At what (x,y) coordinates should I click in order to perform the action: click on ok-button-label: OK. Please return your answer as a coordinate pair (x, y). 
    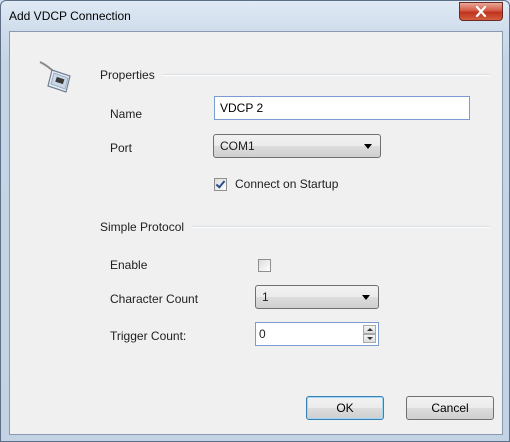
    Looking at the image, I should click on (345, 408).